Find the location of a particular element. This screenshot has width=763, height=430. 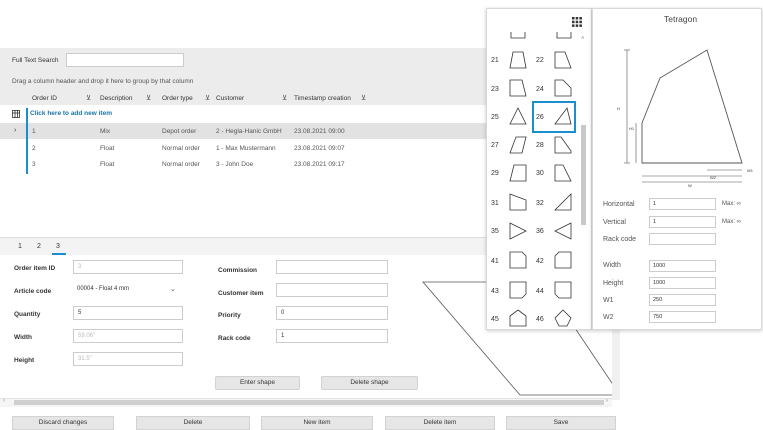

cell-customer: 2 - Hegla-Hanic GmbH is located at coordinates (249, 131).